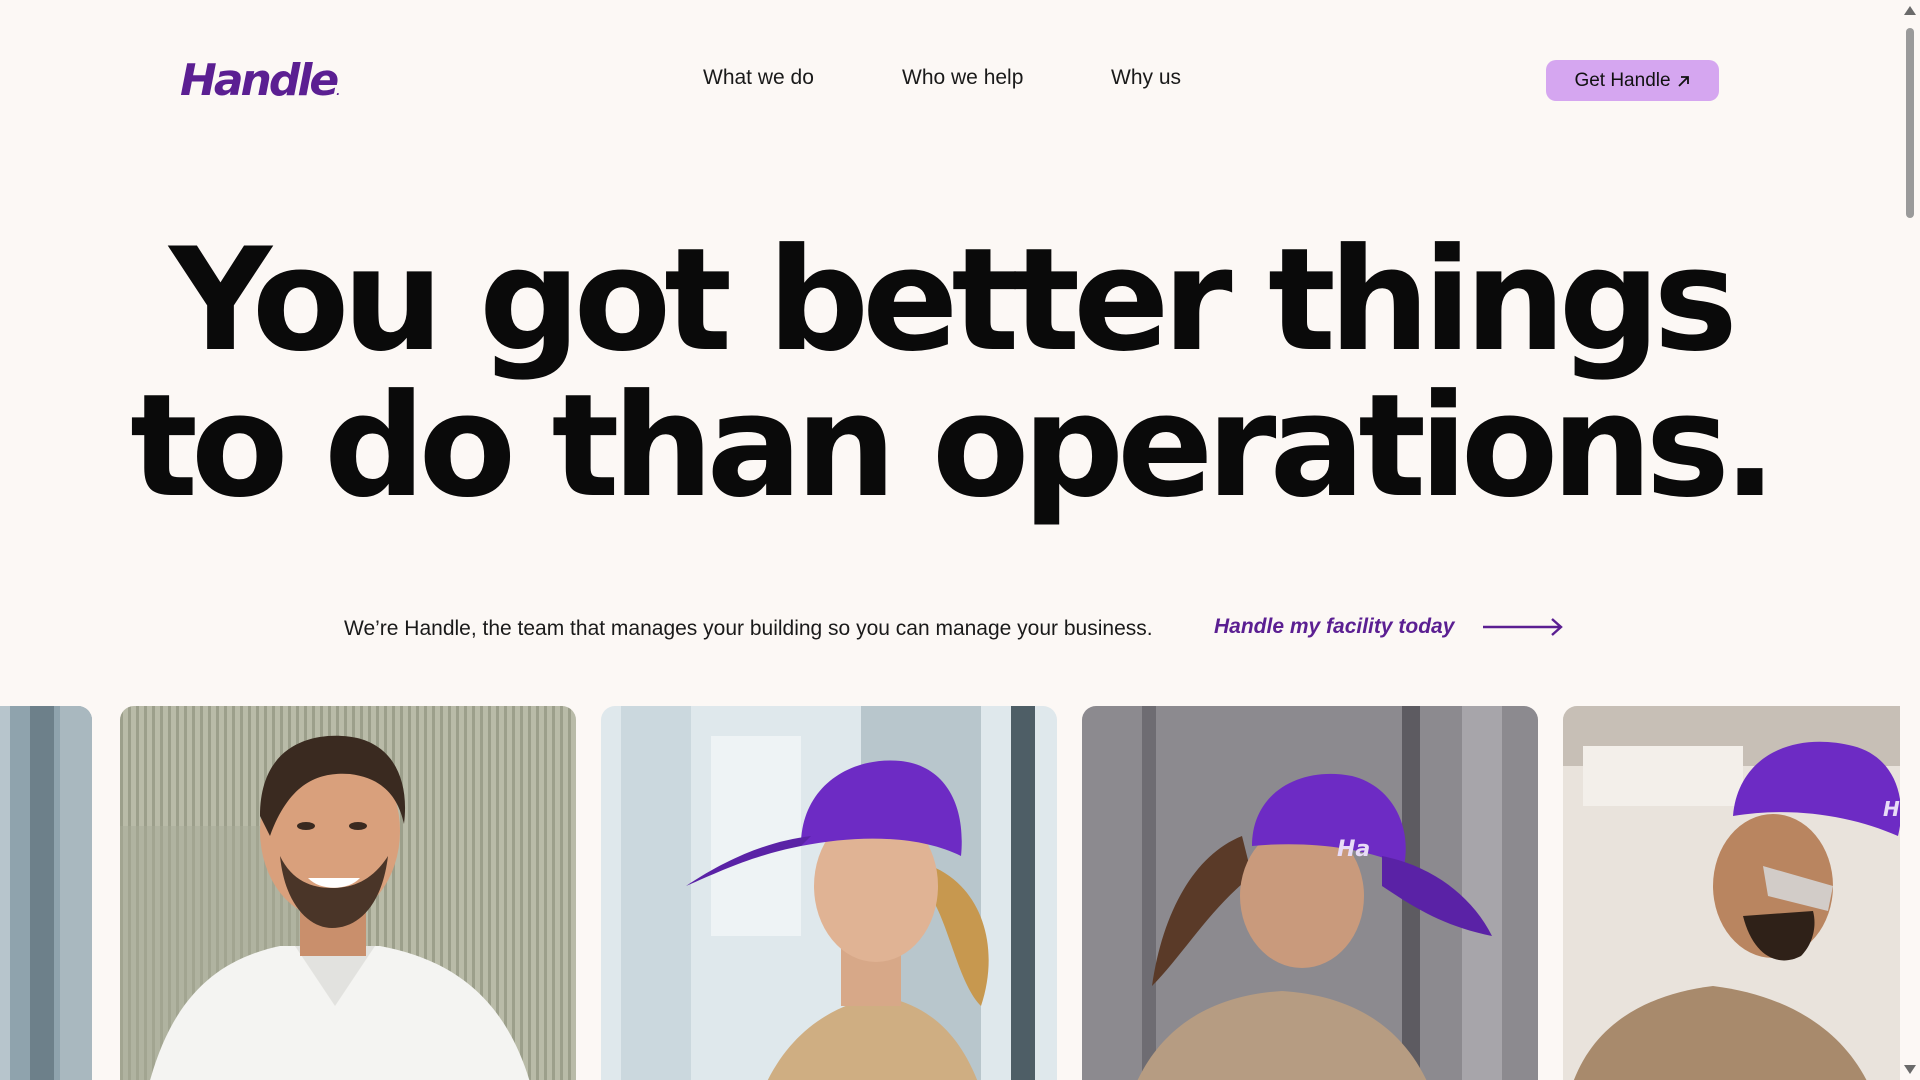  Describe the element at coordinates (953, 446) in the screenshot. I see `hero-line-2: to do than operations.` at that location.